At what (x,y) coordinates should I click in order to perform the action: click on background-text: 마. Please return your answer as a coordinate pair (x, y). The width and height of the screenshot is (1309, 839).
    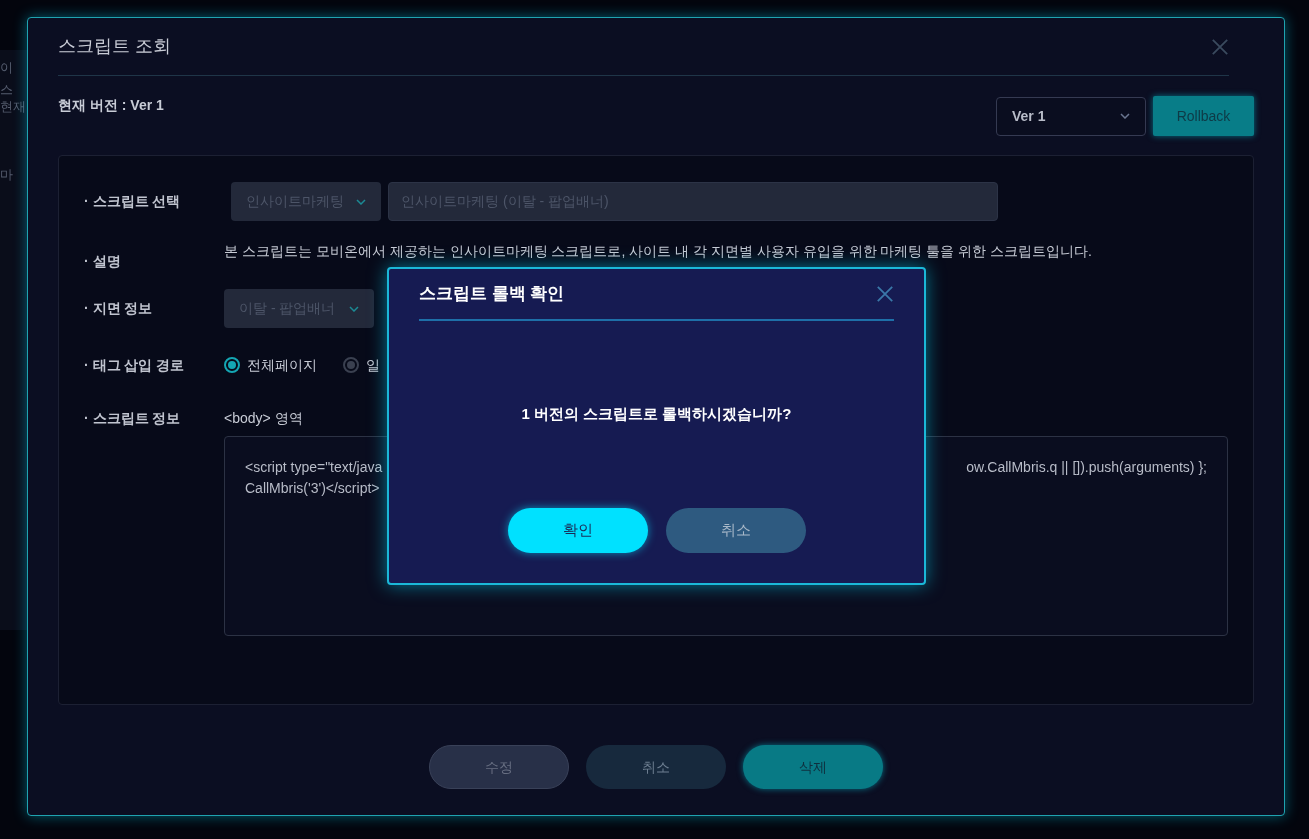
    Looking at the image, I should click on (7, 174).